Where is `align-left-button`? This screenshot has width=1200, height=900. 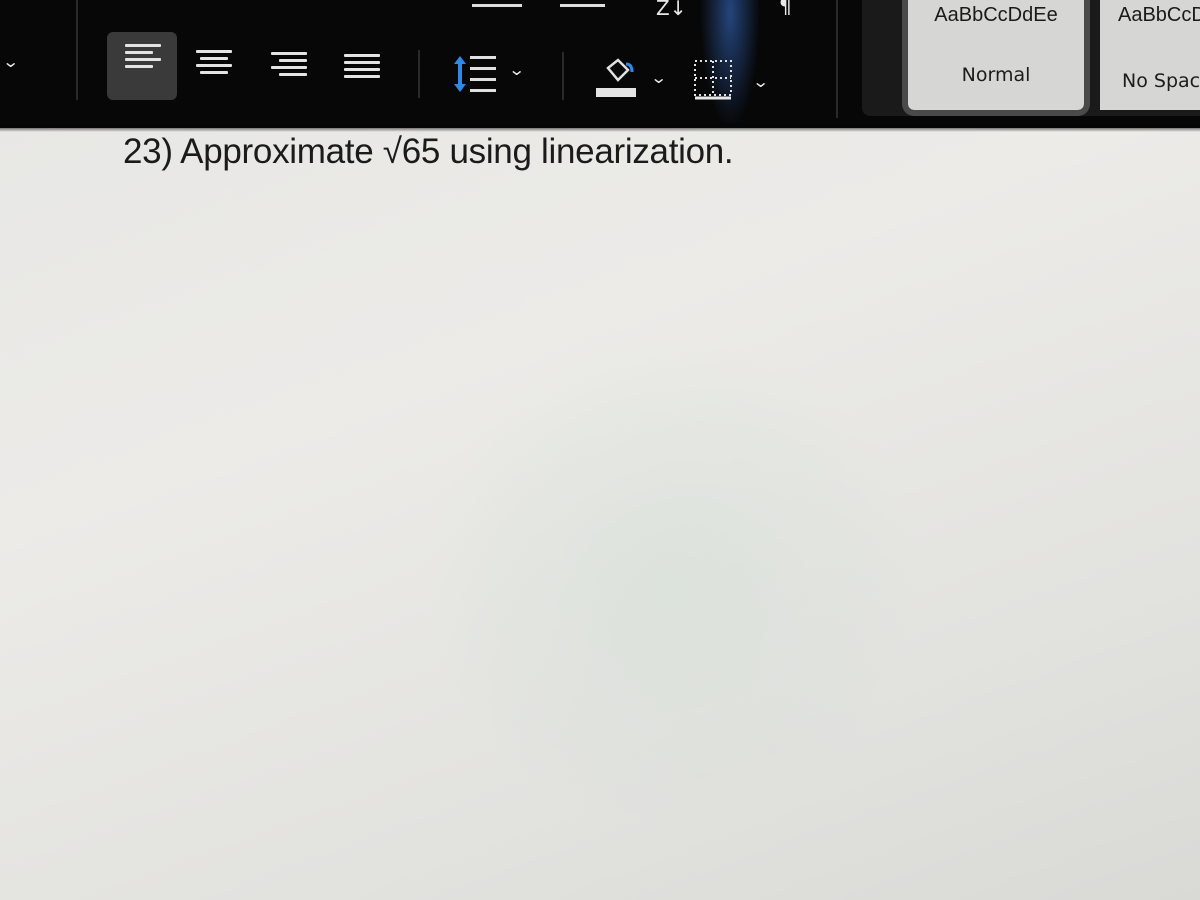
align-left-button is located at coordinates (142, 66).